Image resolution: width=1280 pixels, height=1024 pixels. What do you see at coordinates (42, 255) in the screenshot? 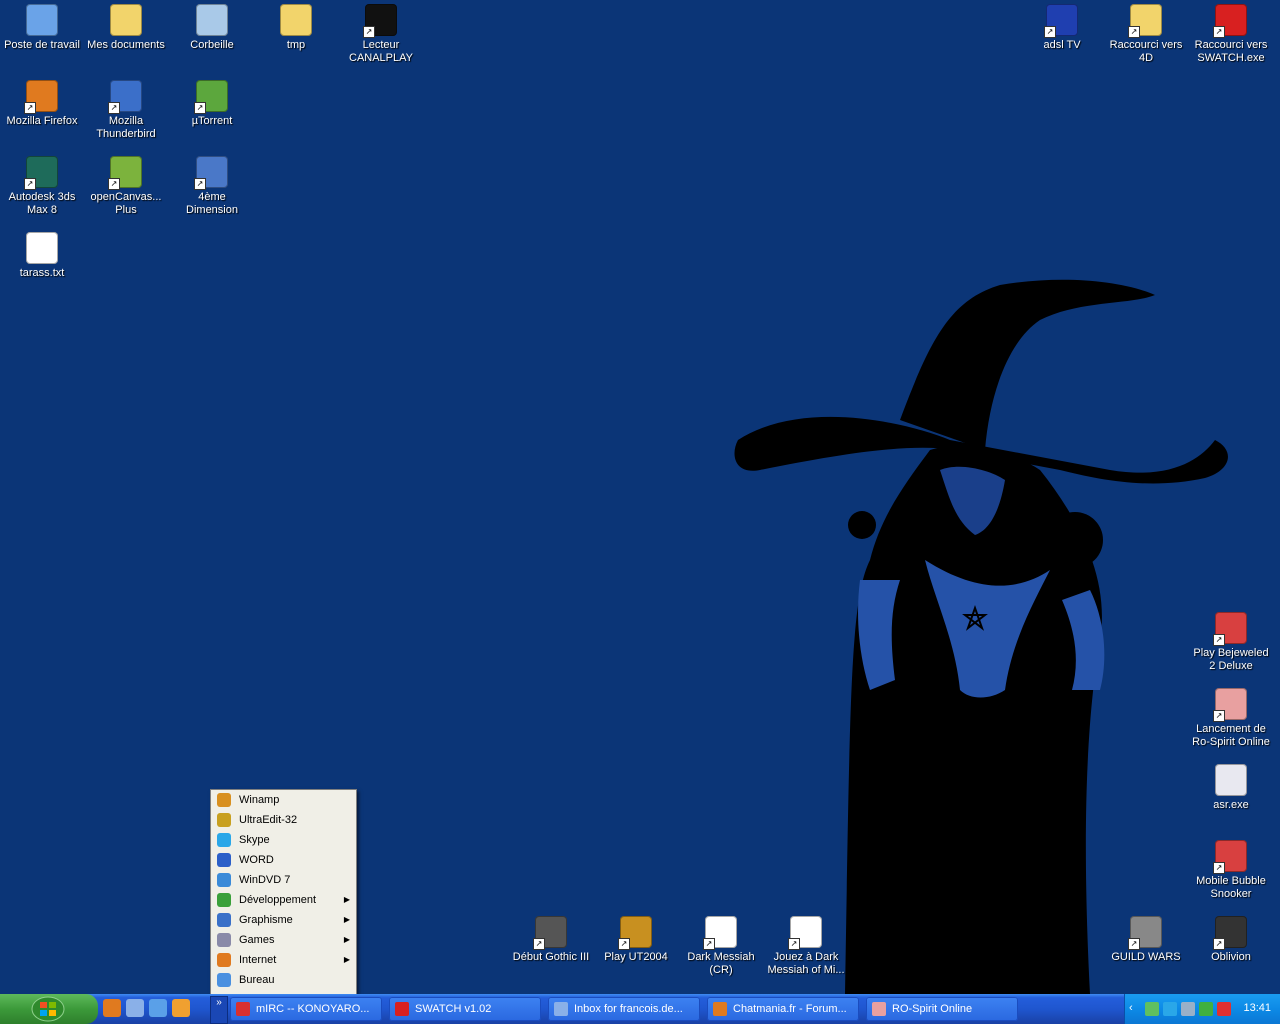
I see `desktop-icon-tarass-txt: tarass.txt` at bounding box center [42, 255].